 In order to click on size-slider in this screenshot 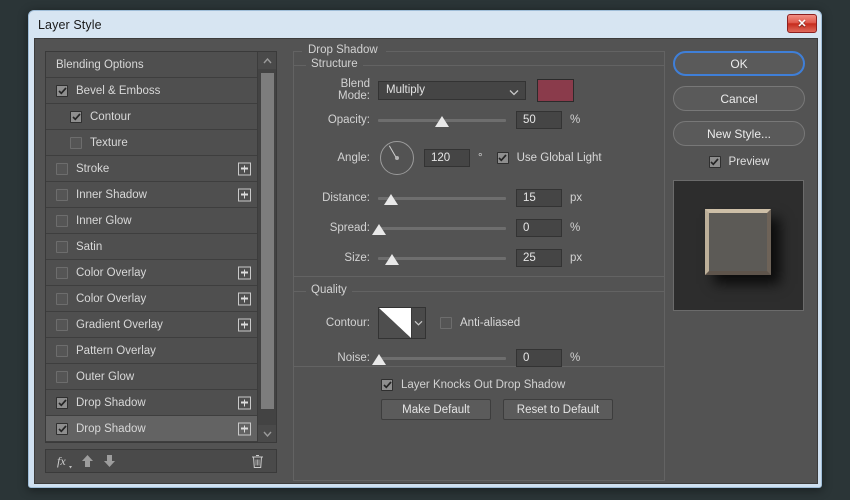, I will do `click(442, 258)`.